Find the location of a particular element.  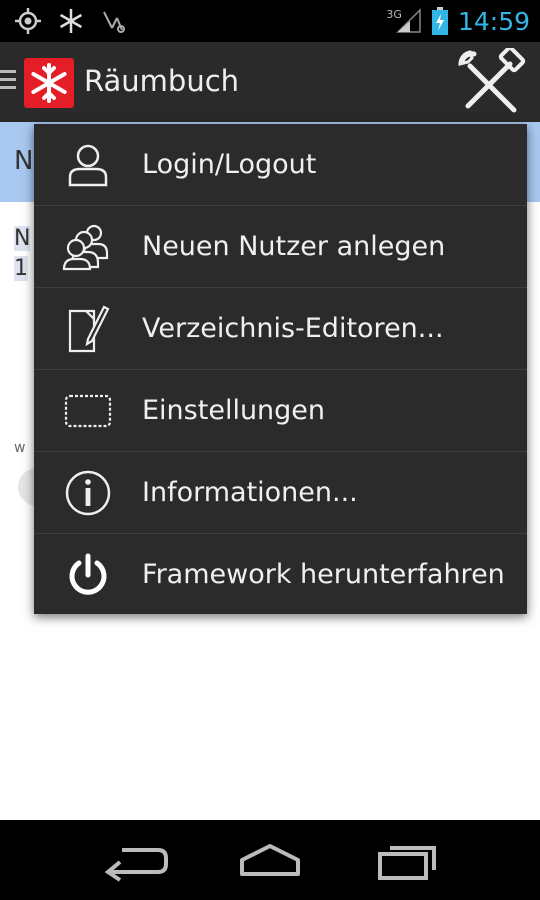

back-button is located at coordinates (136, 860).